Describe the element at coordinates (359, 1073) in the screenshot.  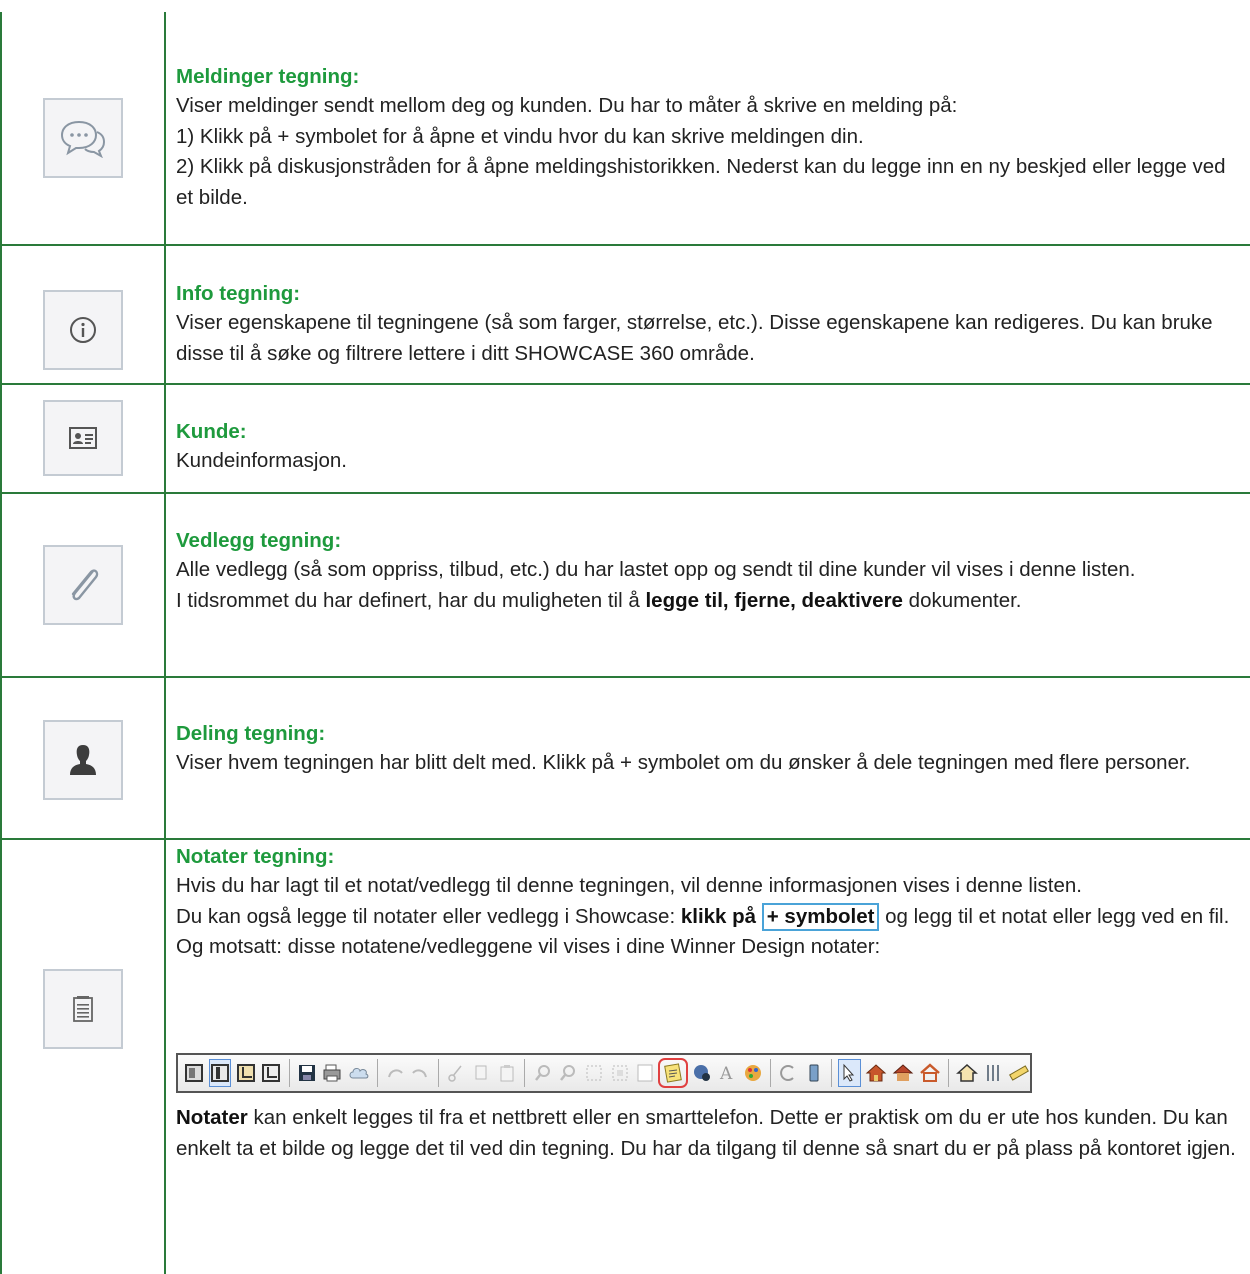
I see `cloud-icon` at that location.